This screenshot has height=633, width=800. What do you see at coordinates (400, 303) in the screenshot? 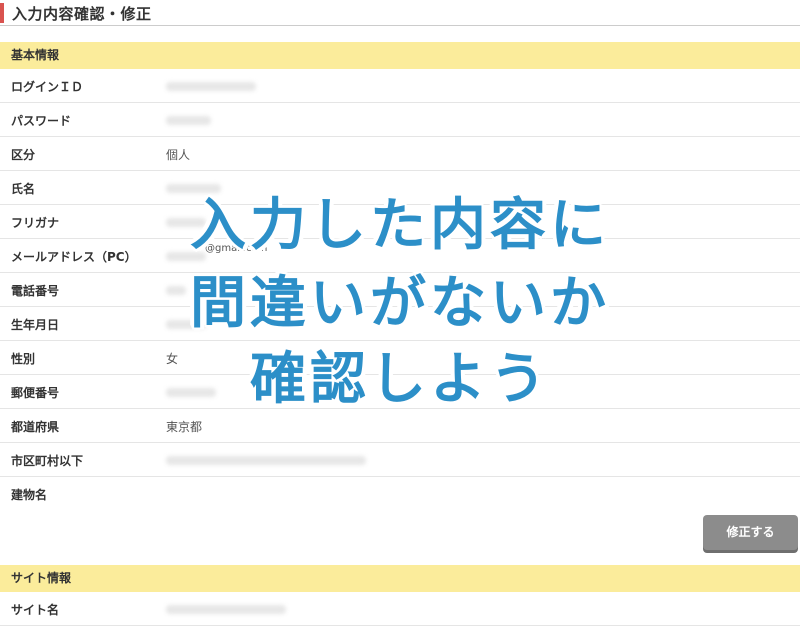
I see `overlay-line-2: 間違いがないか` at bounding box center [400, 303].